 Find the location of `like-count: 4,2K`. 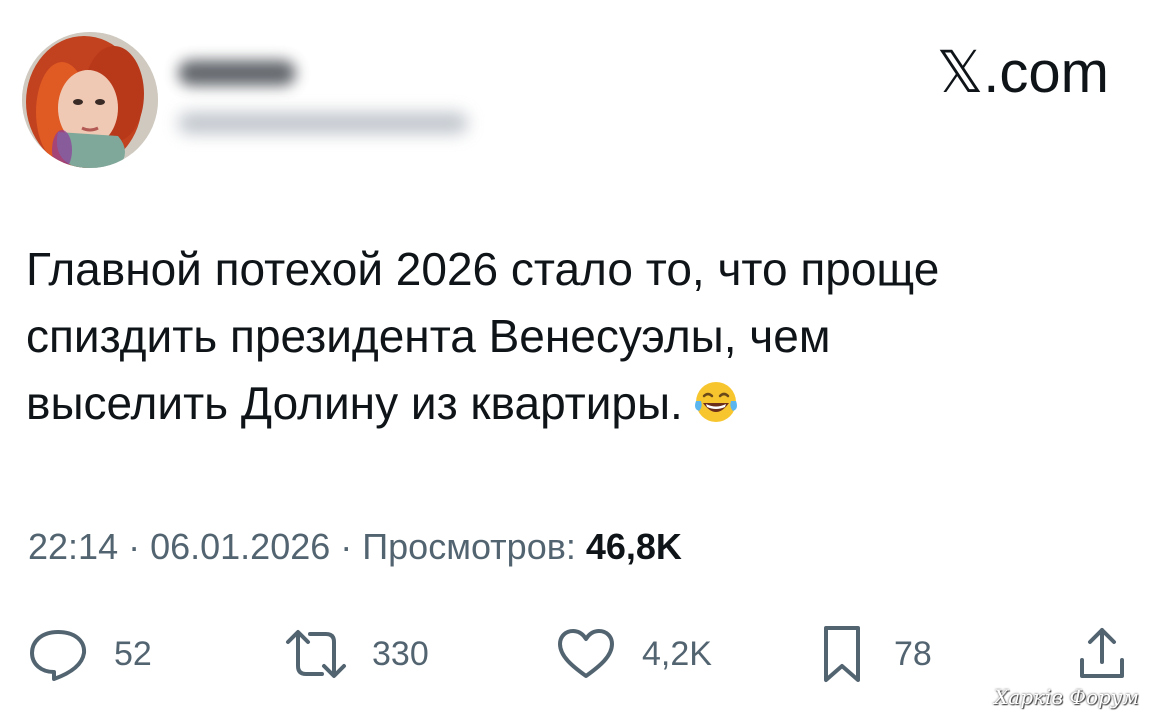

like-count: 4,2K is located at coordinates (677, 653).